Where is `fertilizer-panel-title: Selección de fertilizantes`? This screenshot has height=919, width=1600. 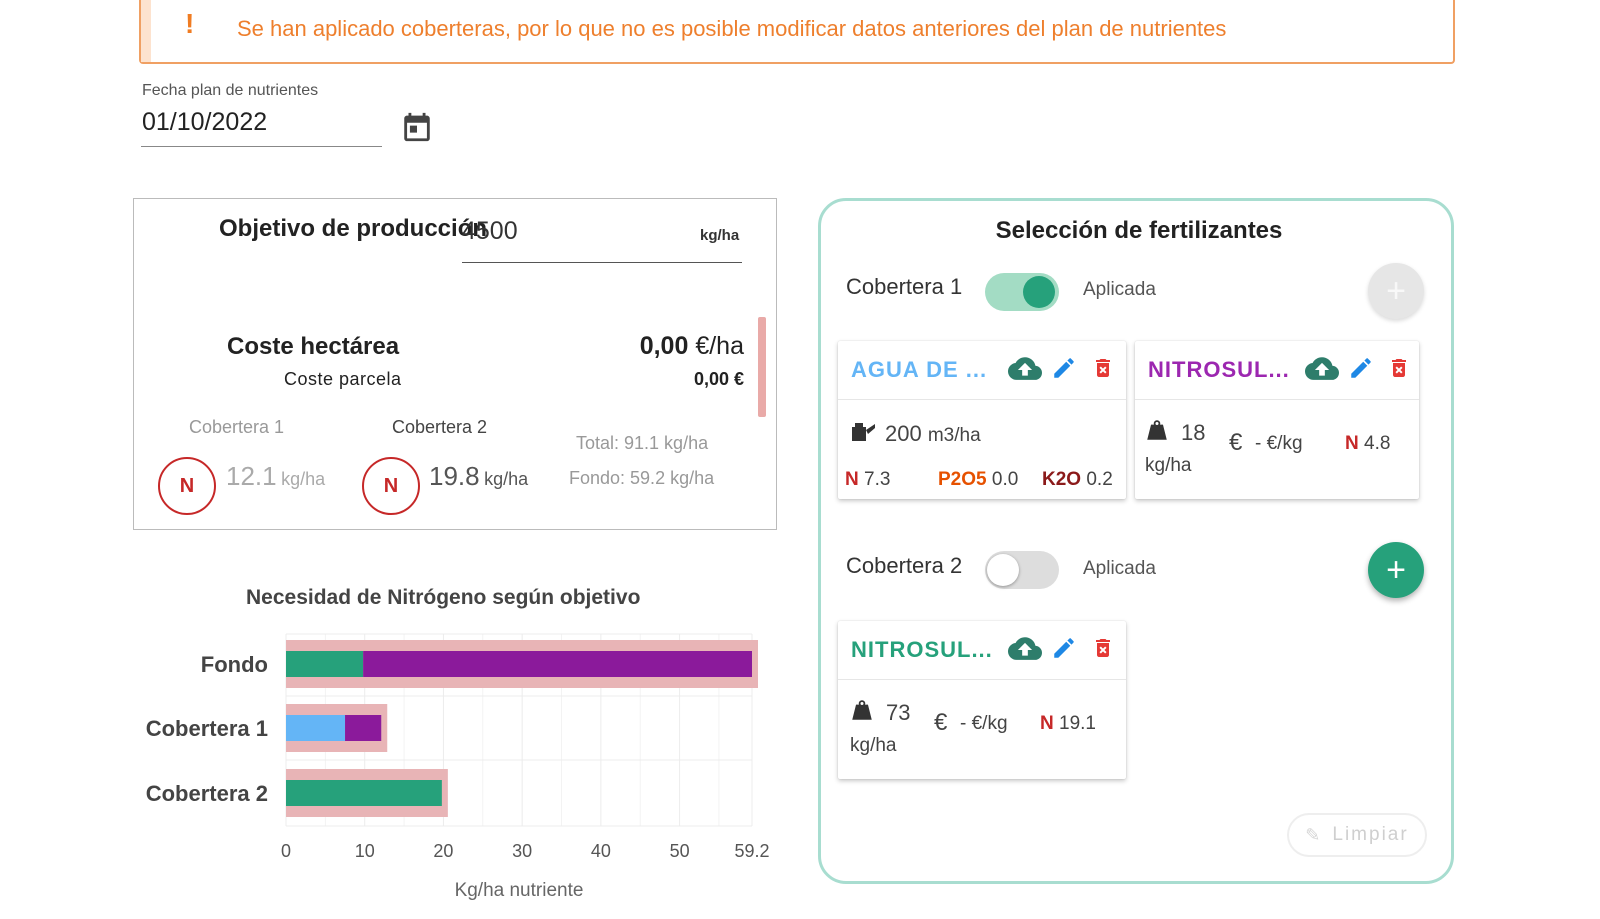 fertilizer-panel-title: Selección de fertilizantes is located at coordinates (1139, 230).